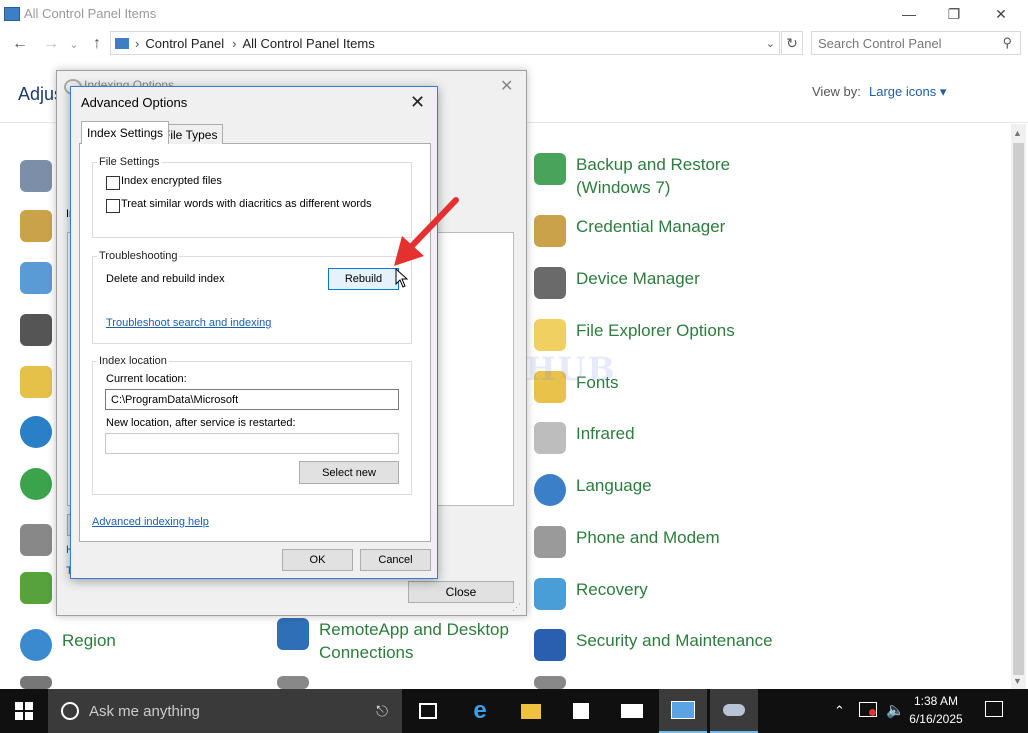 The image size is (1028, 733). I want to click on view-by-label: View by:, so click(836, 91).